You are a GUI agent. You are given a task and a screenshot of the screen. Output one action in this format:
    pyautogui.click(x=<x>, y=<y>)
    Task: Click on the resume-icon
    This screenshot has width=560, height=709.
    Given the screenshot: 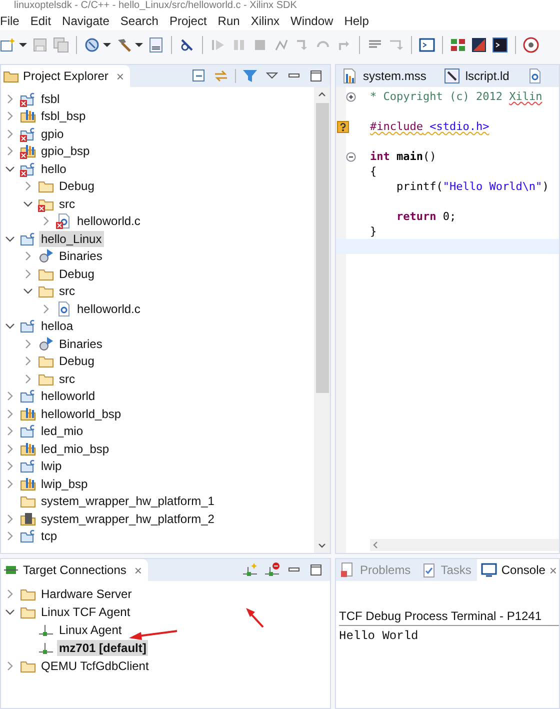 What is the action you would take?
    pyautogui.click(x=218, y=45)
    